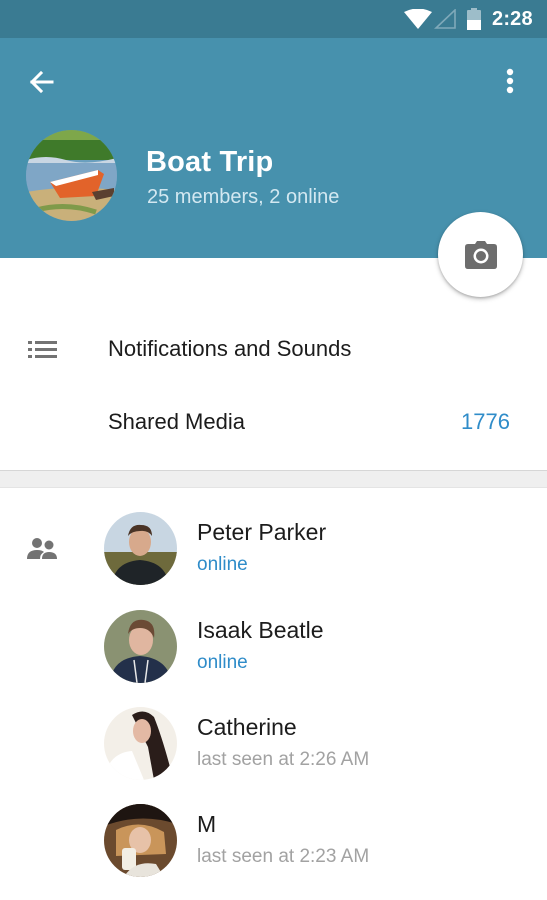 This screenshot has width=547, height=900. What do you see at coordinates (207, 824) in the screenshot?
I see `member-name: M` at bounding box center [207, 824].